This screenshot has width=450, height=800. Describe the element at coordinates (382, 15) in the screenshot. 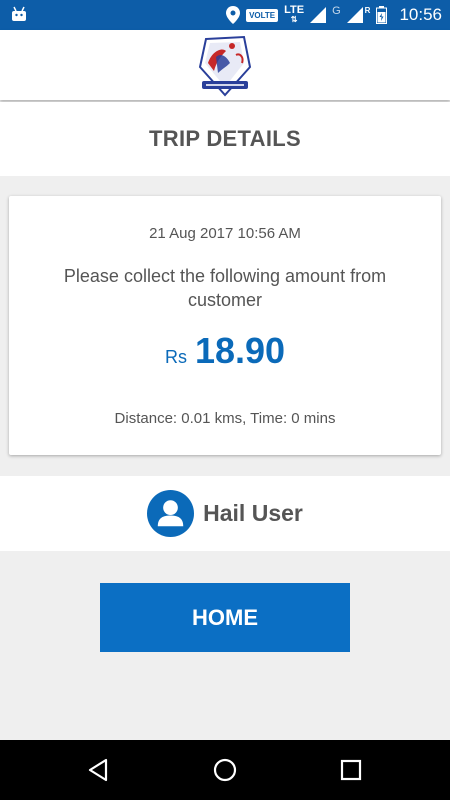

I see `battery-icon` at that location.